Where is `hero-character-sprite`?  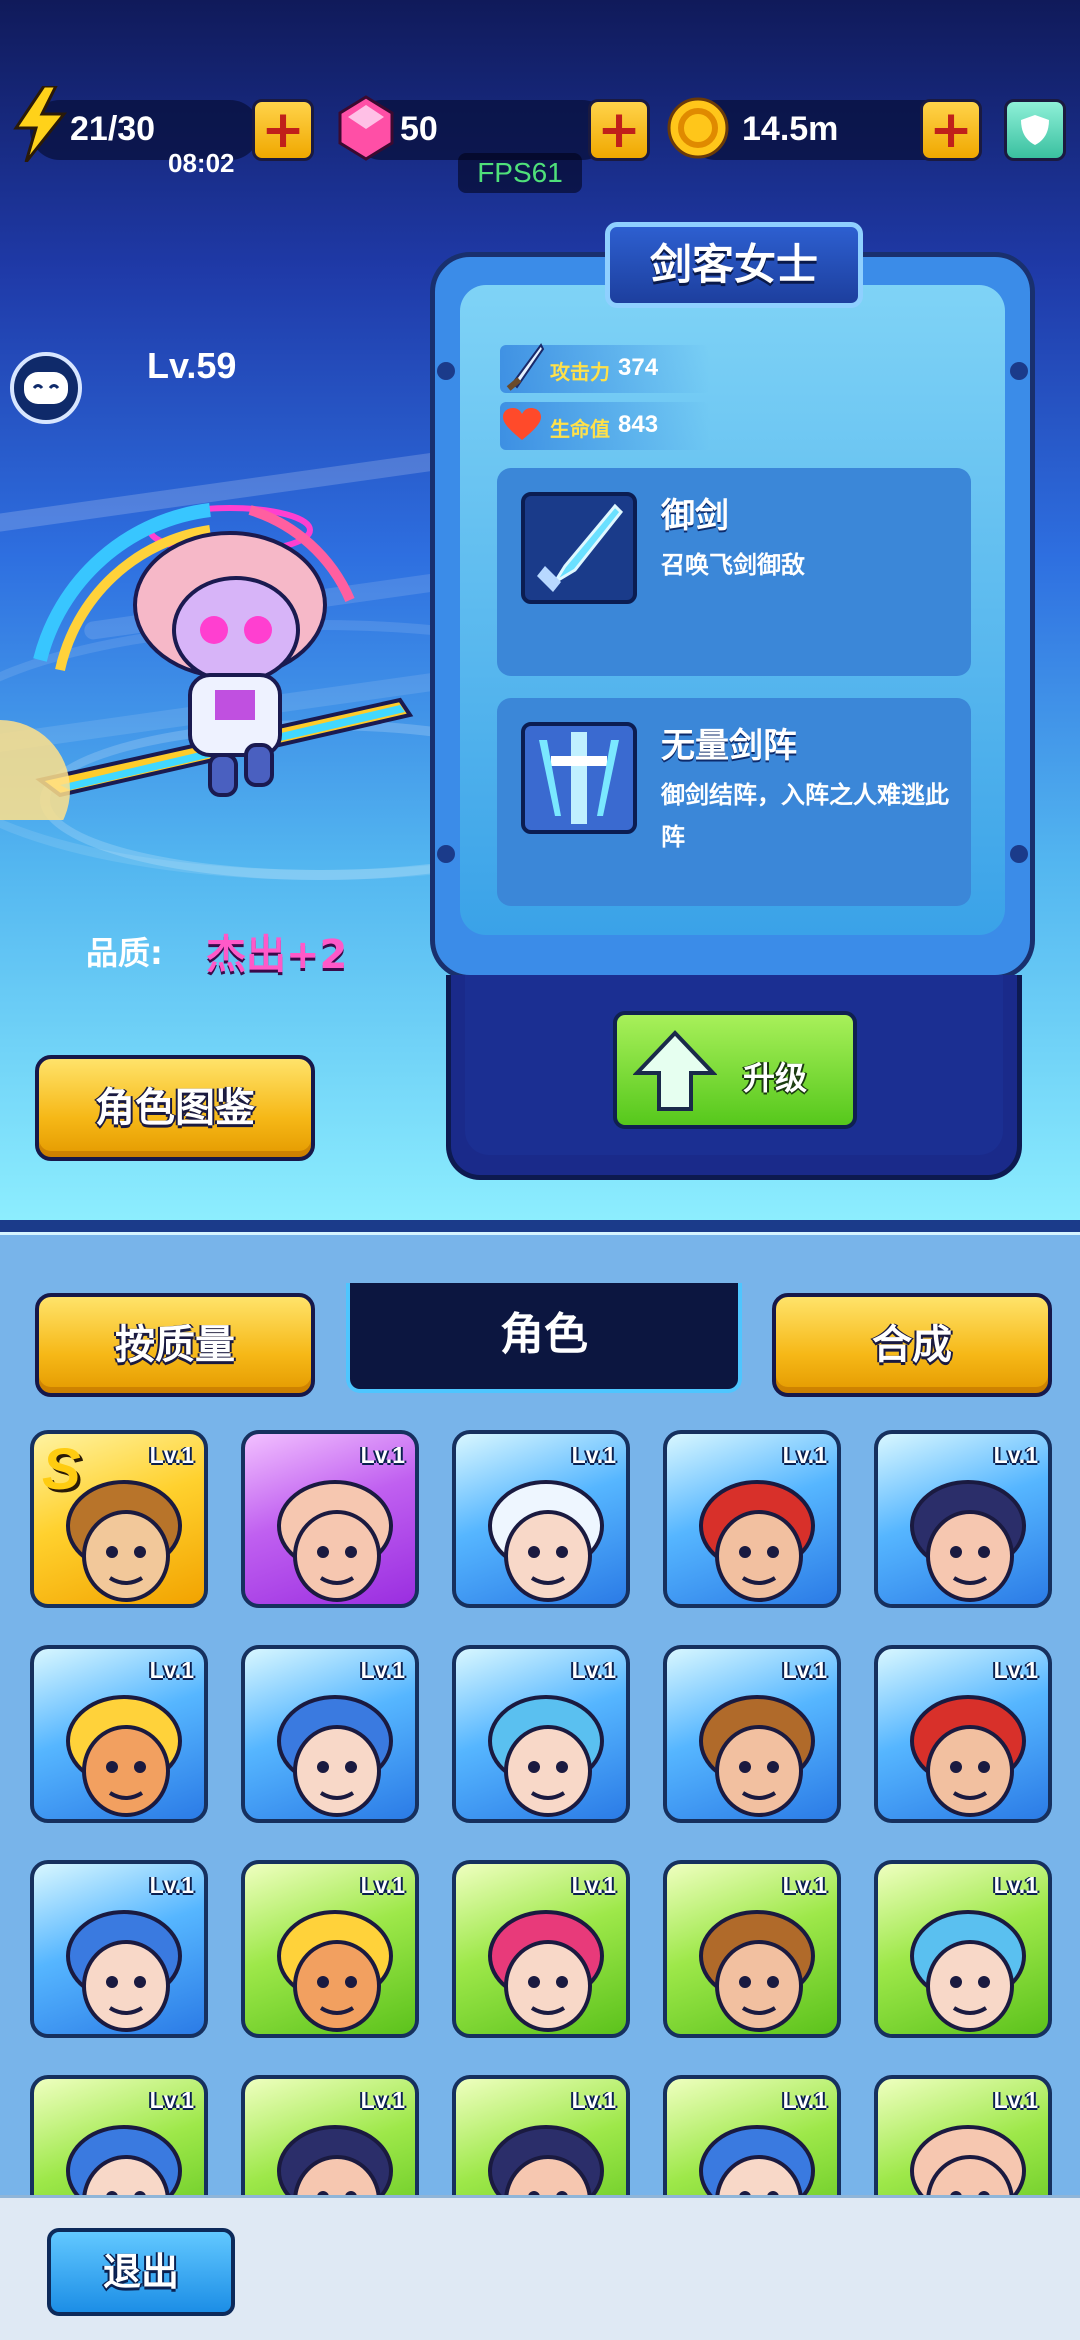 hero-character-sprite is located at coordinates (207, 661).